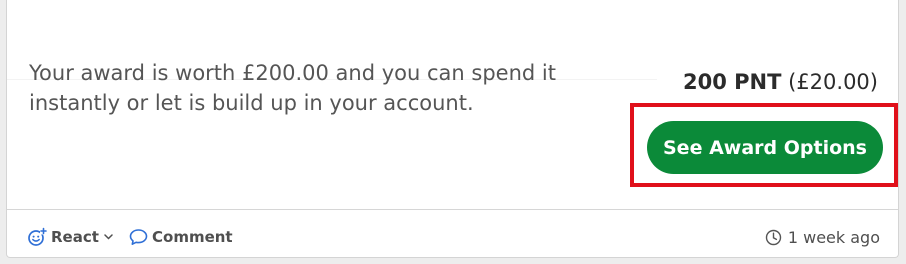 The width and height of the screenshot is (906, 264). I want to click on clock-icon, so click(773, 237).